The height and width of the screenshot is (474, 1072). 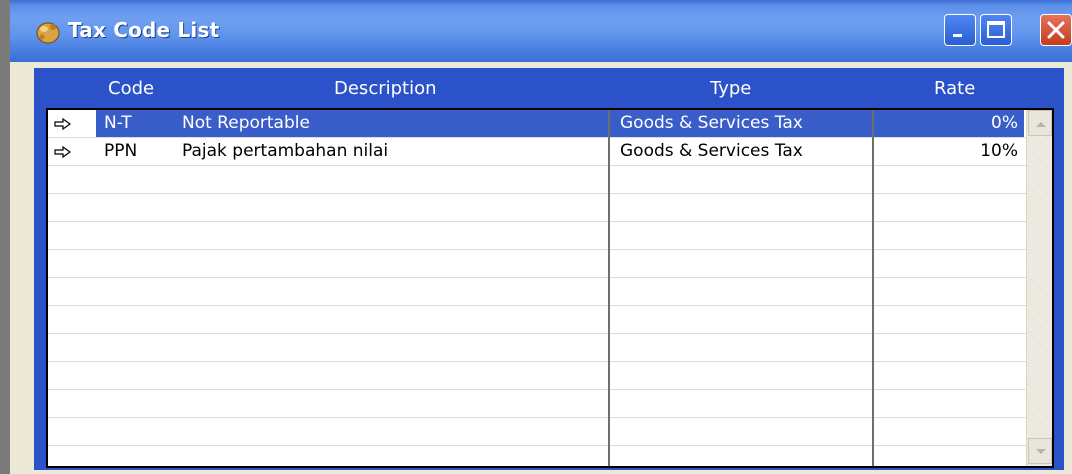 I want to click on row-rate: 0%, so click(x=1004, y=123).